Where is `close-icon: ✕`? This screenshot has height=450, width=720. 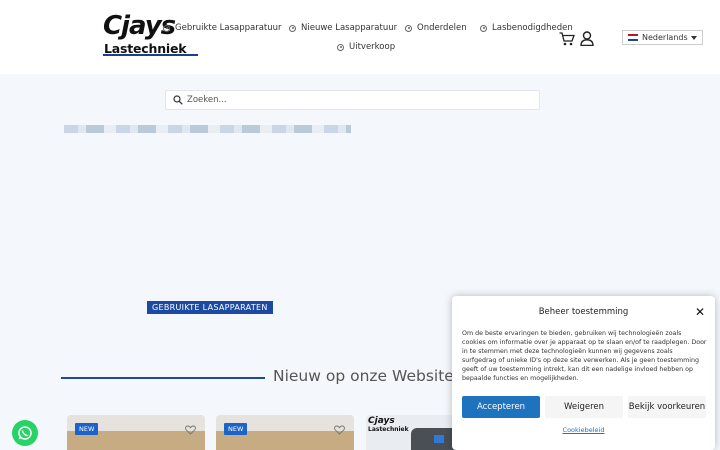 close-icon: ✕ is located at coordinates (700, 312).